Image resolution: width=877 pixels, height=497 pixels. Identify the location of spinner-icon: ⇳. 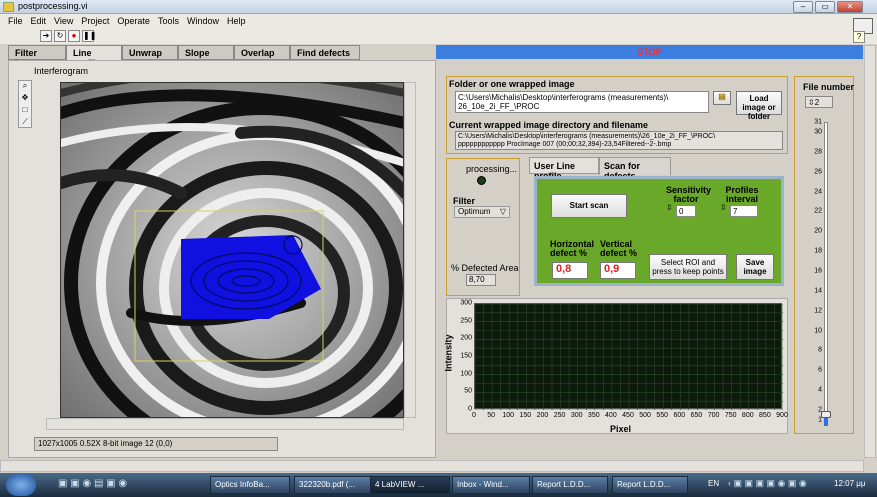
(811, 102).